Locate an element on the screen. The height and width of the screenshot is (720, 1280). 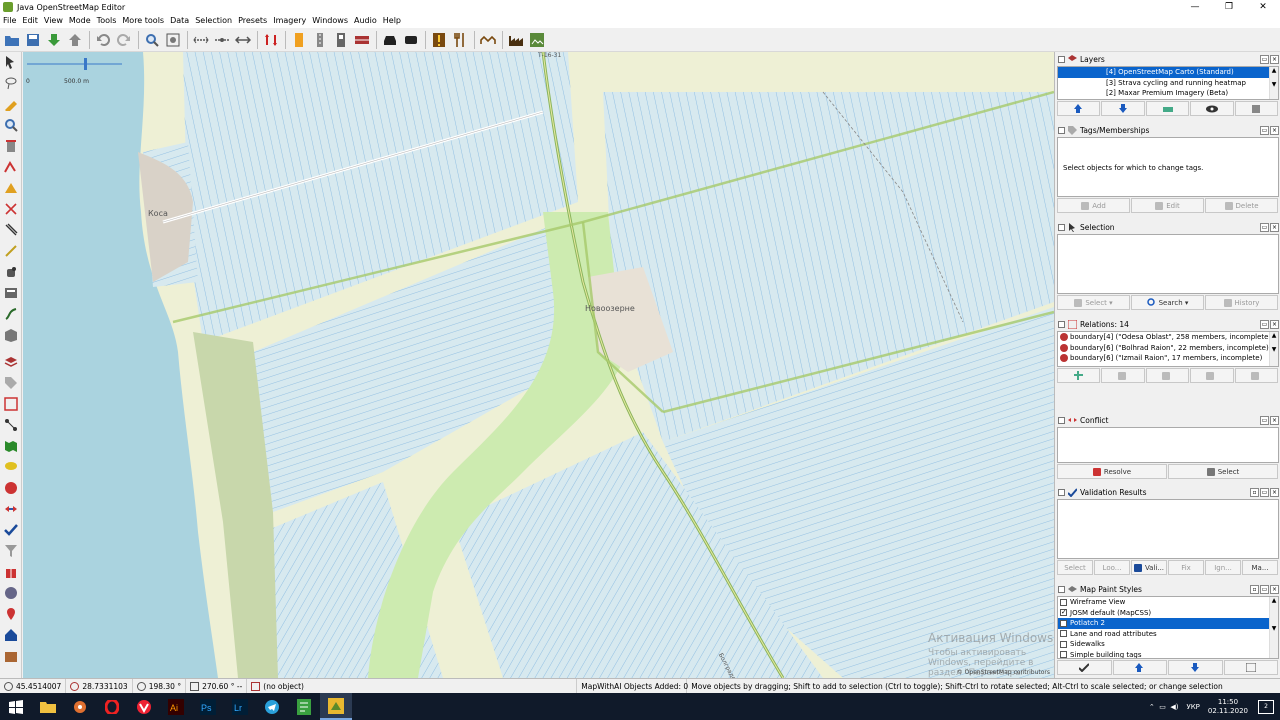
menu-tools: Tools is located at coordinates (107, 21).